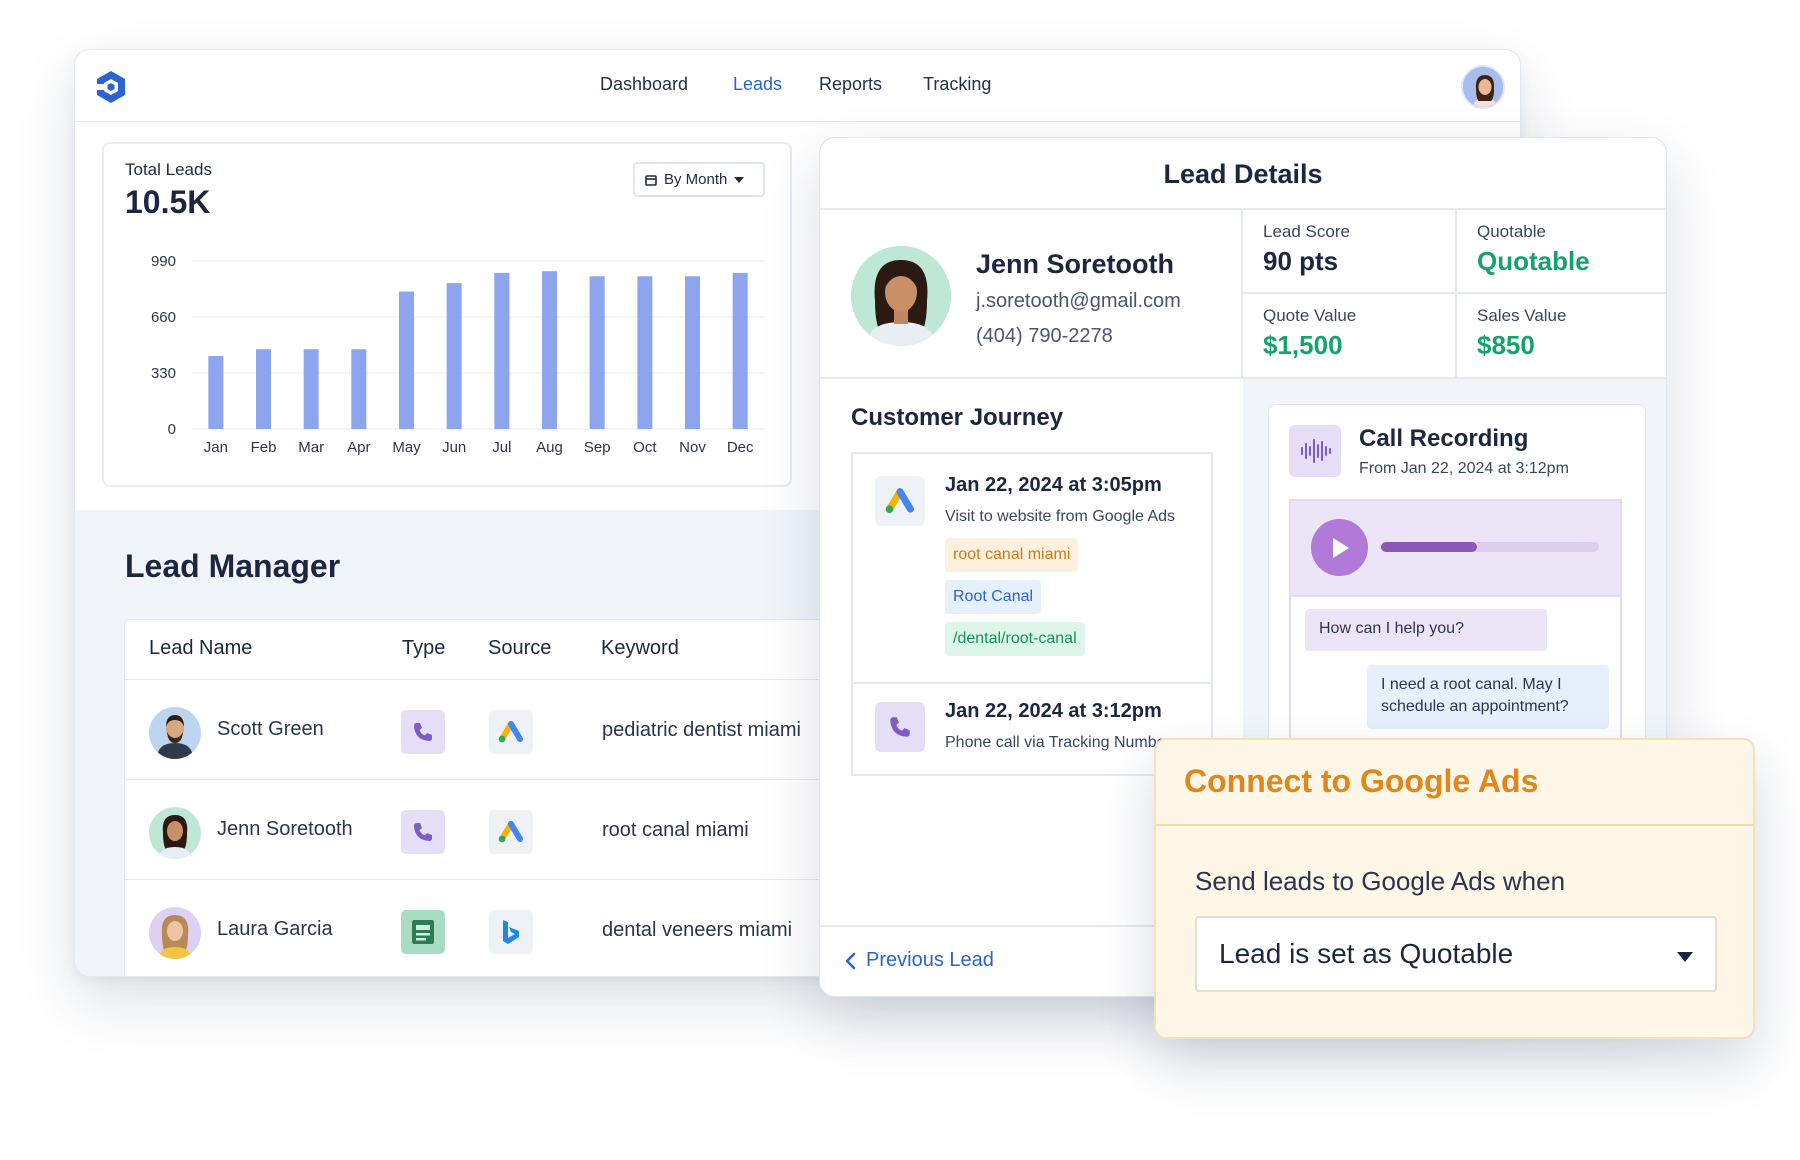 Image resolution: width=1800 pixels, height=1160 pixels. Describe the element at coordinates (1012, 555) in the screenshot. I see `keyword-tag: root canal miami` at that location.